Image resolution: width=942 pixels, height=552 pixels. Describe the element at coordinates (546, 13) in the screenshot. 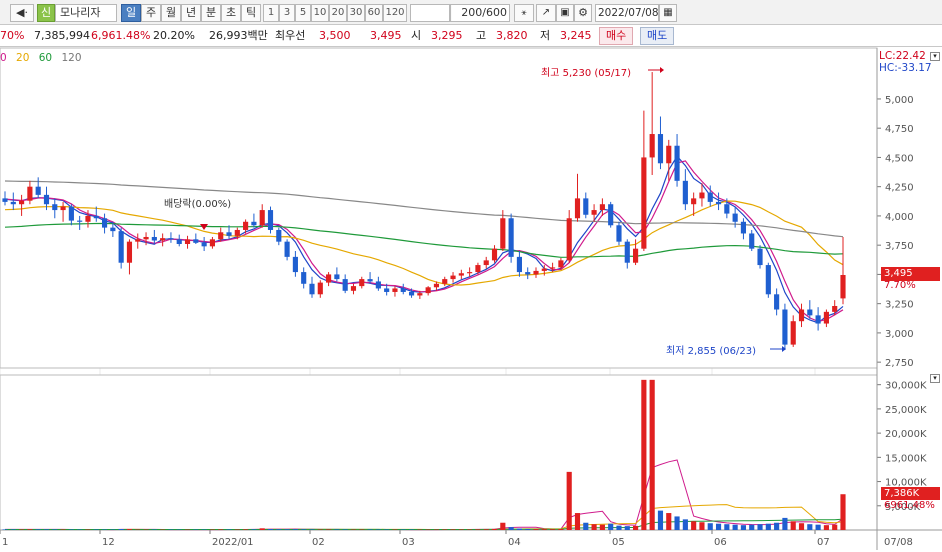

I see `draw-tool-icon: ↗` at that location.